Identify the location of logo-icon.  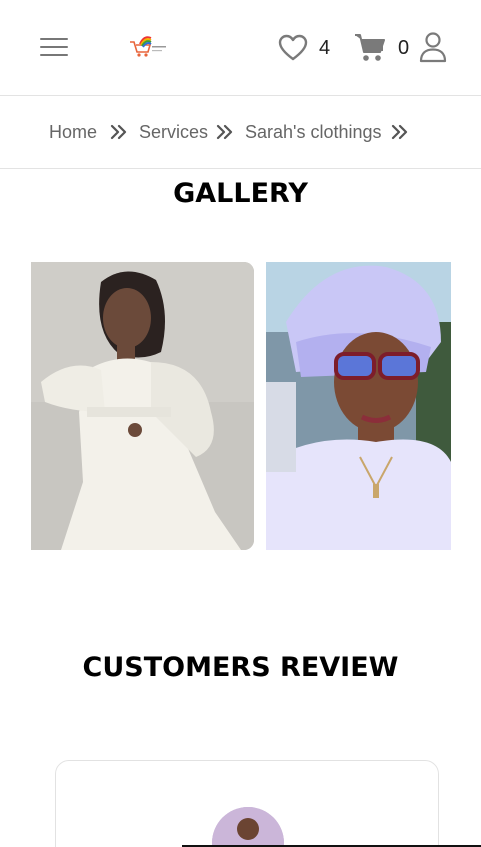
(148, 46).